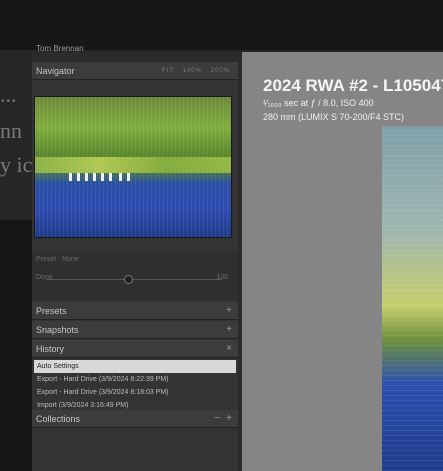  I want to click on main-photo, so click(412, 298).